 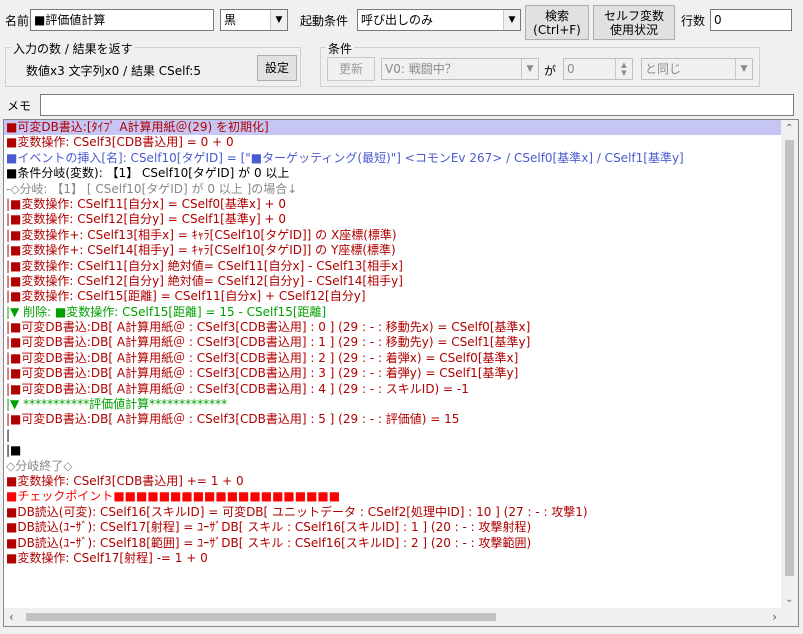 I want to click on self-var-usage-button: セルフ変数 使用状況, so click(x=634, y=22).